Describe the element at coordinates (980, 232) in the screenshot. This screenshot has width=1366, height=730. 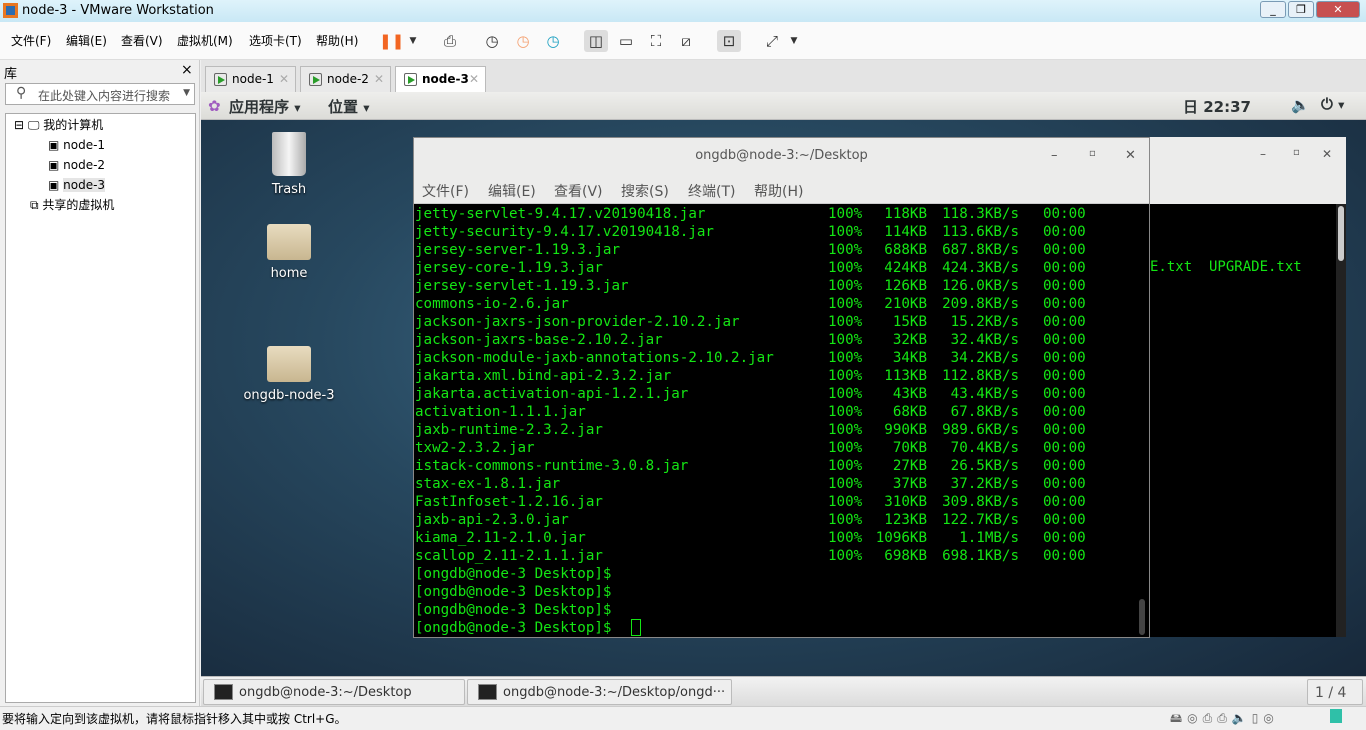
I see `rate: 113.6KB/s` at that location.